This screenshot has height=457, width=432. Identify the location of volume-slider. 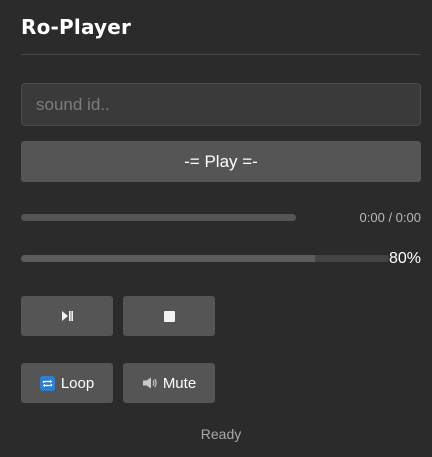
(205, 258).